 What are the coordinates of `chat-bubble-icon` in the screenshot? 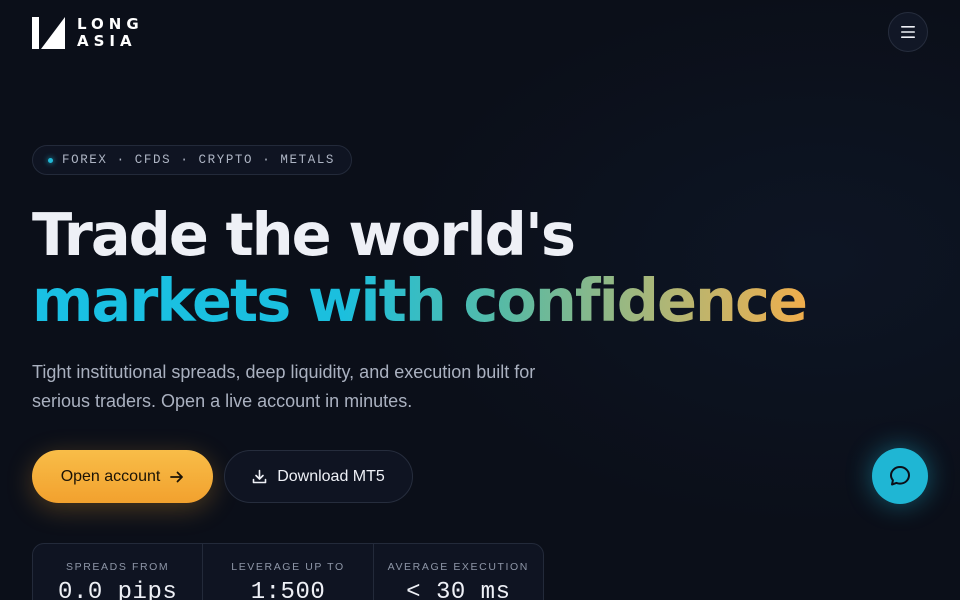 It's located at (900, 476).